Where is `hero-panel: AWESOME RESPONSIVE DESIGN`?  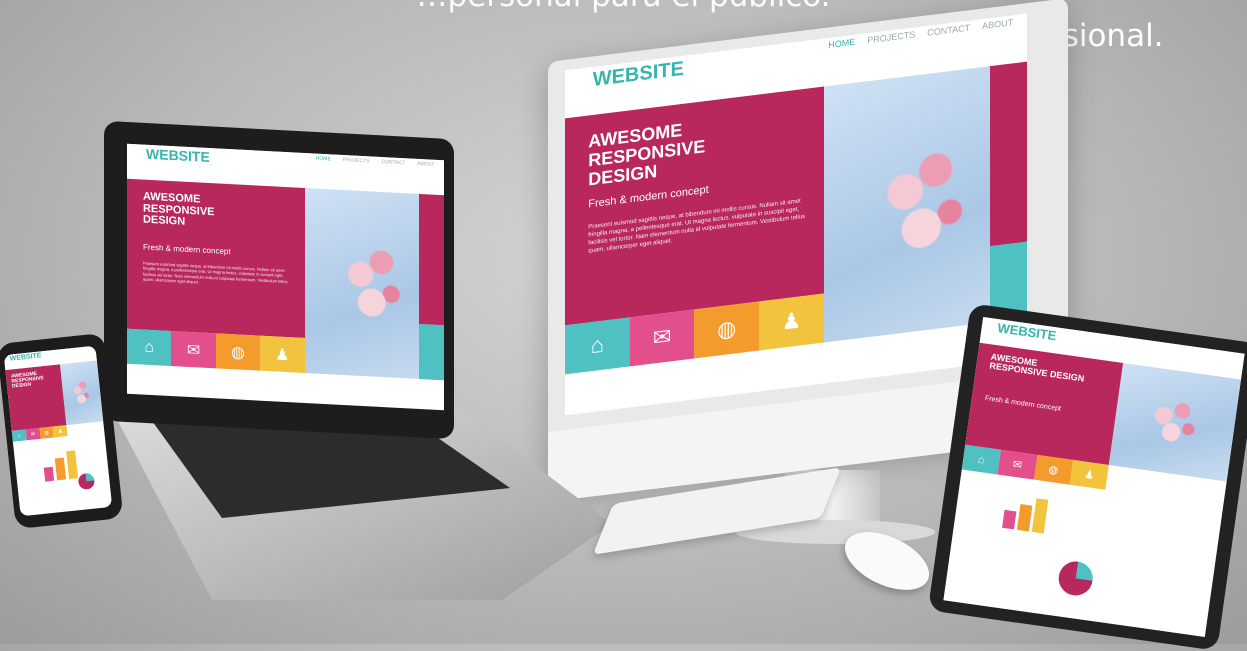
hero-panel: AWESOME RESPONSIVE DESIGN is located at coordinates (36, 397).